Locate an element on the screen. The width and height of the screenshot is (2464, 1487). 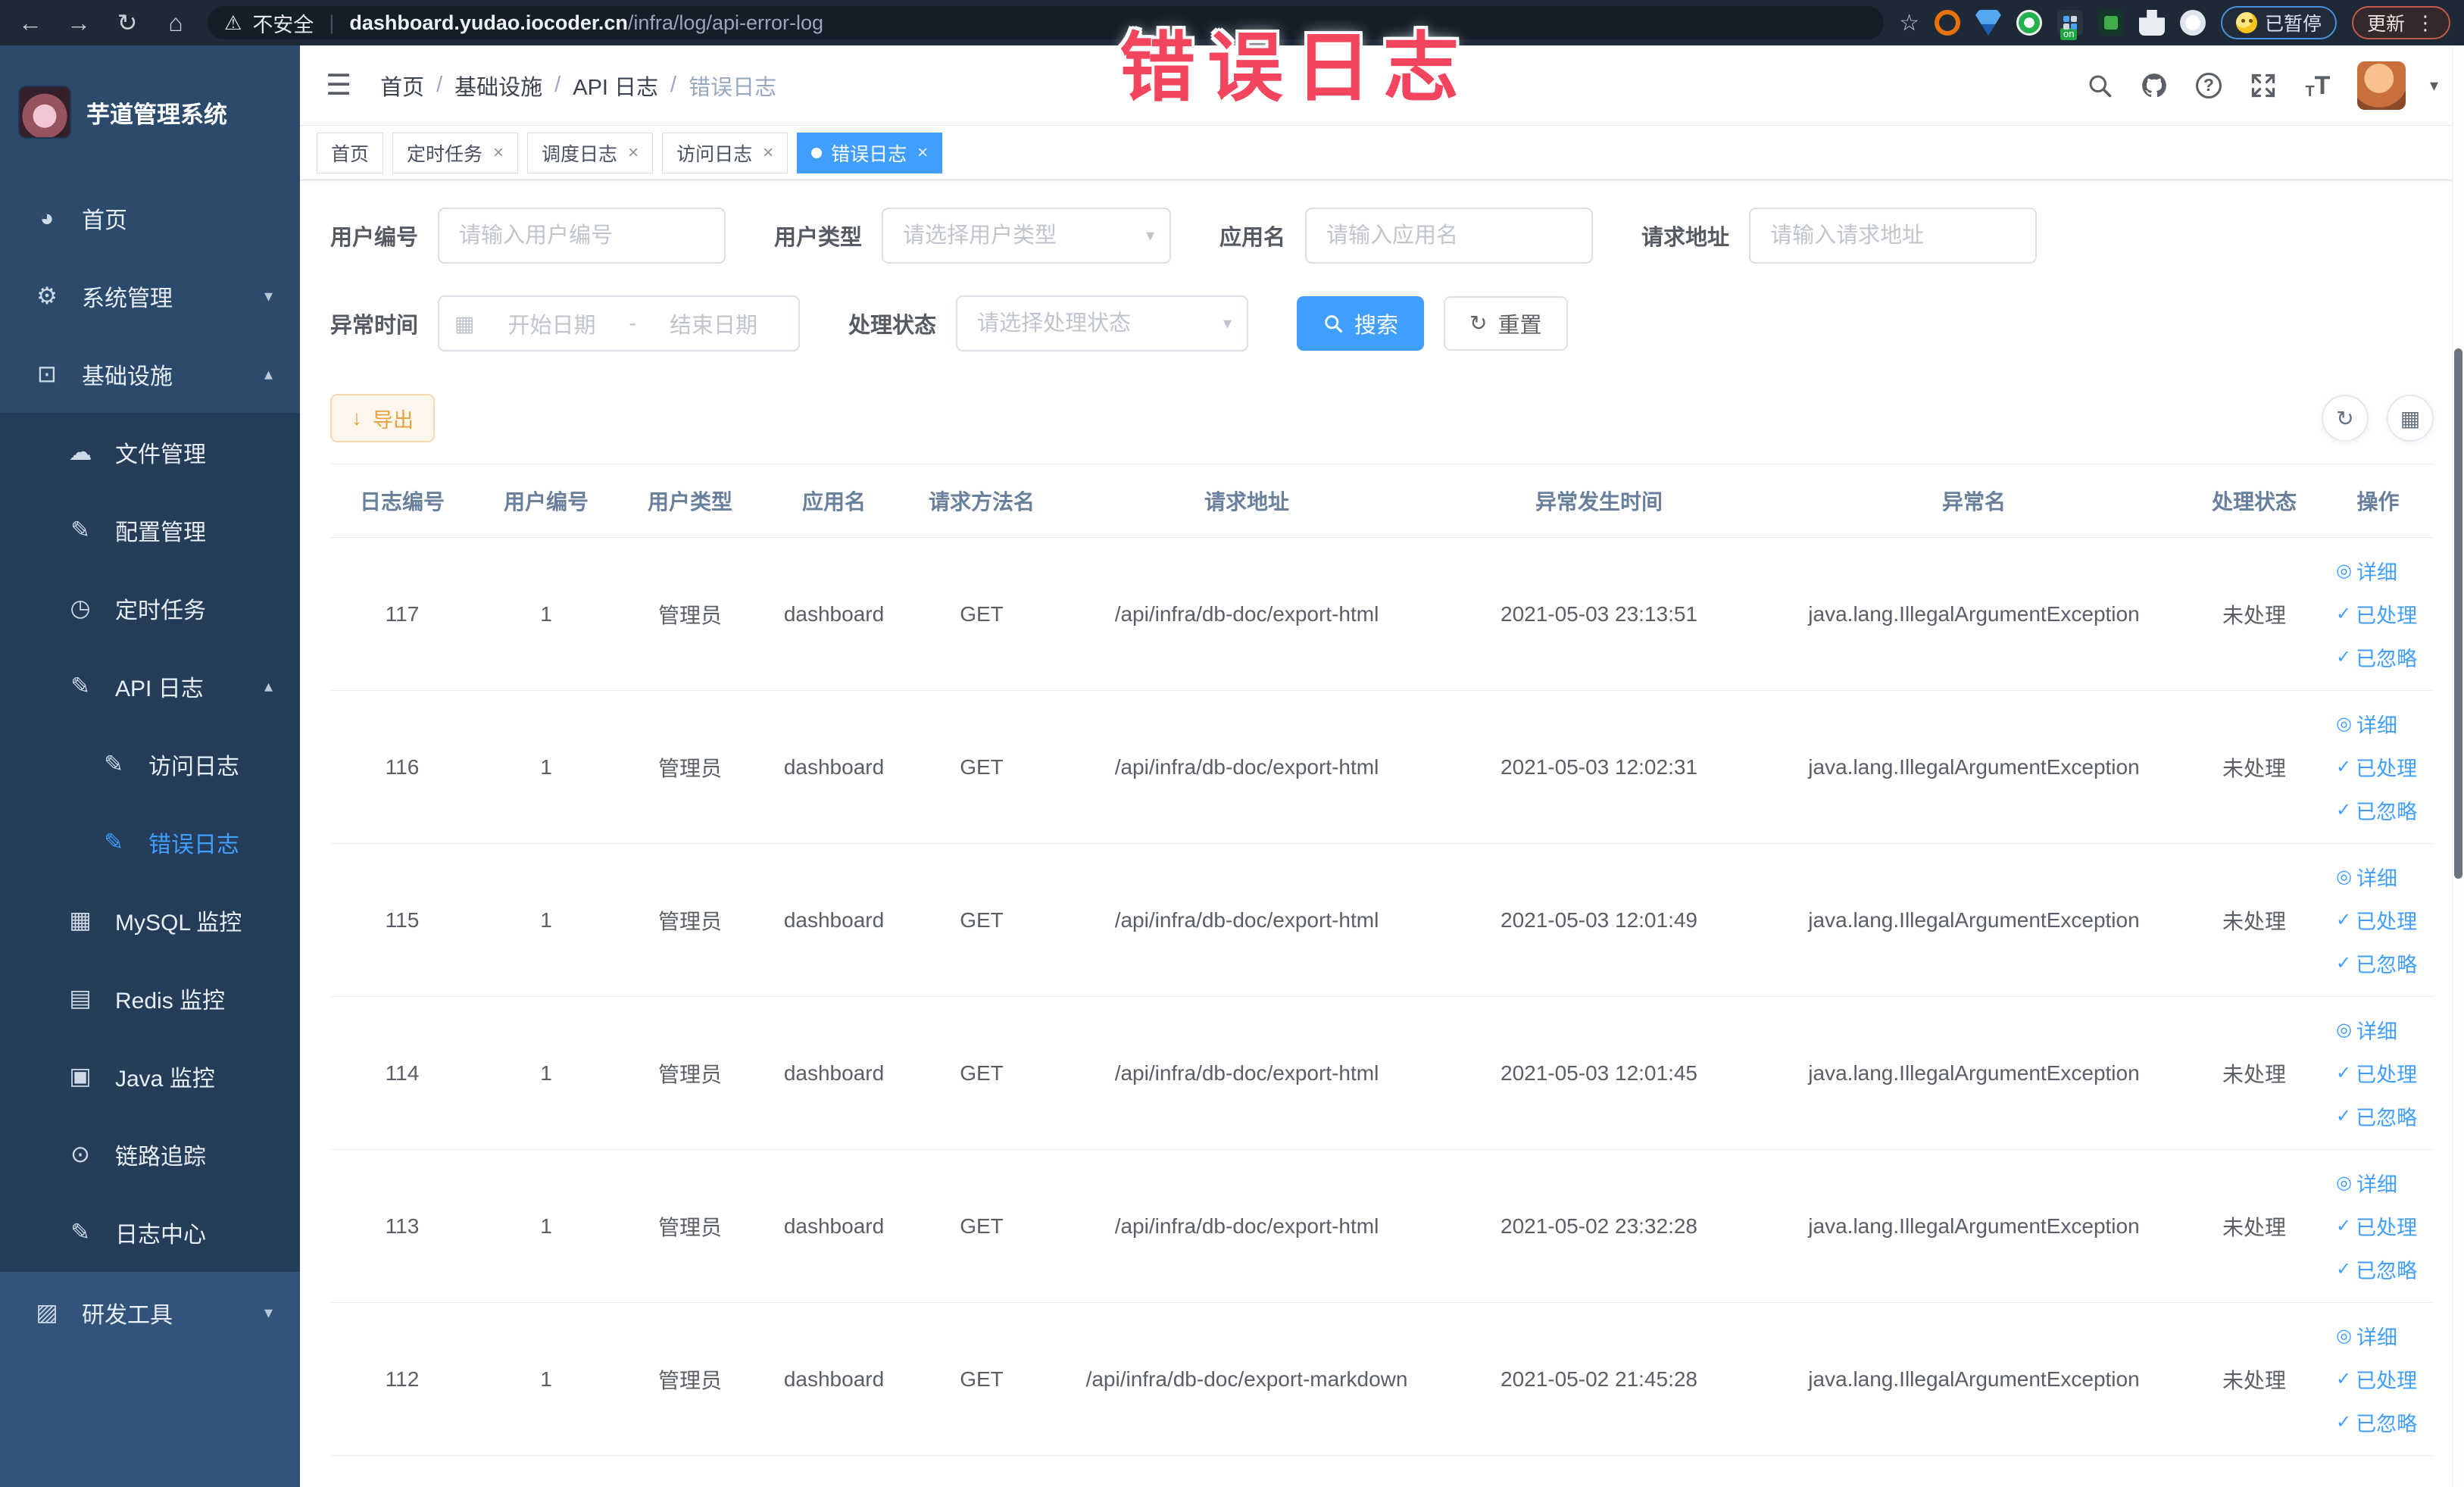
refresh-button: ↻ is located at coordinates (2345, 418).